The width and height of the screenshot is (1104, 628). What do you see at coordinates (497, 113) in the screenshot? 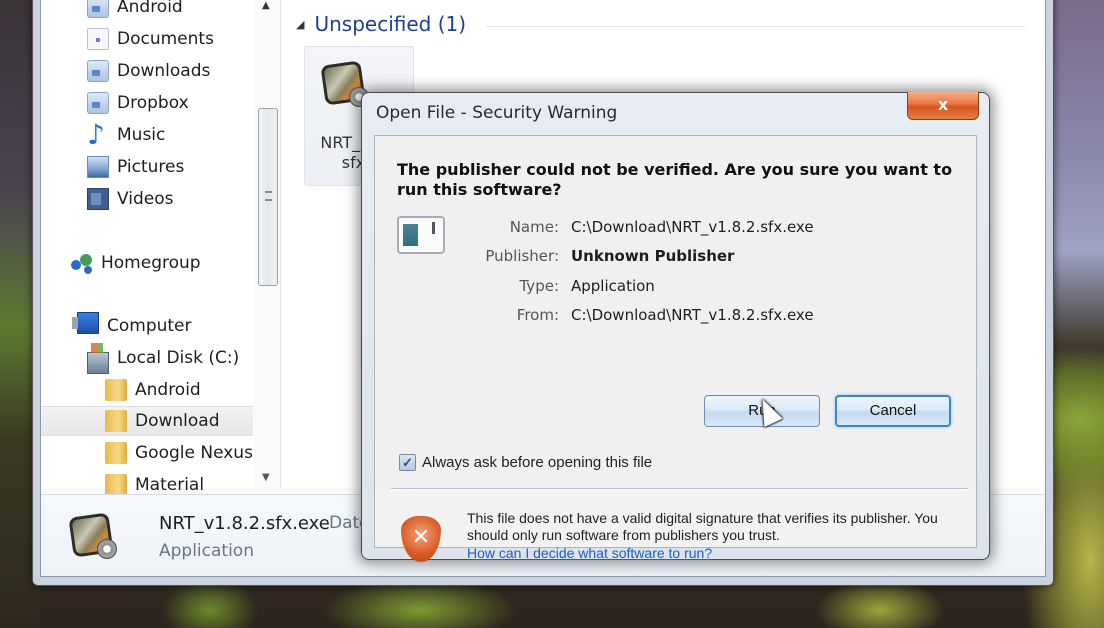
I see `dialog-title: Open File - Security Warning` at bounding box center [497, 113].